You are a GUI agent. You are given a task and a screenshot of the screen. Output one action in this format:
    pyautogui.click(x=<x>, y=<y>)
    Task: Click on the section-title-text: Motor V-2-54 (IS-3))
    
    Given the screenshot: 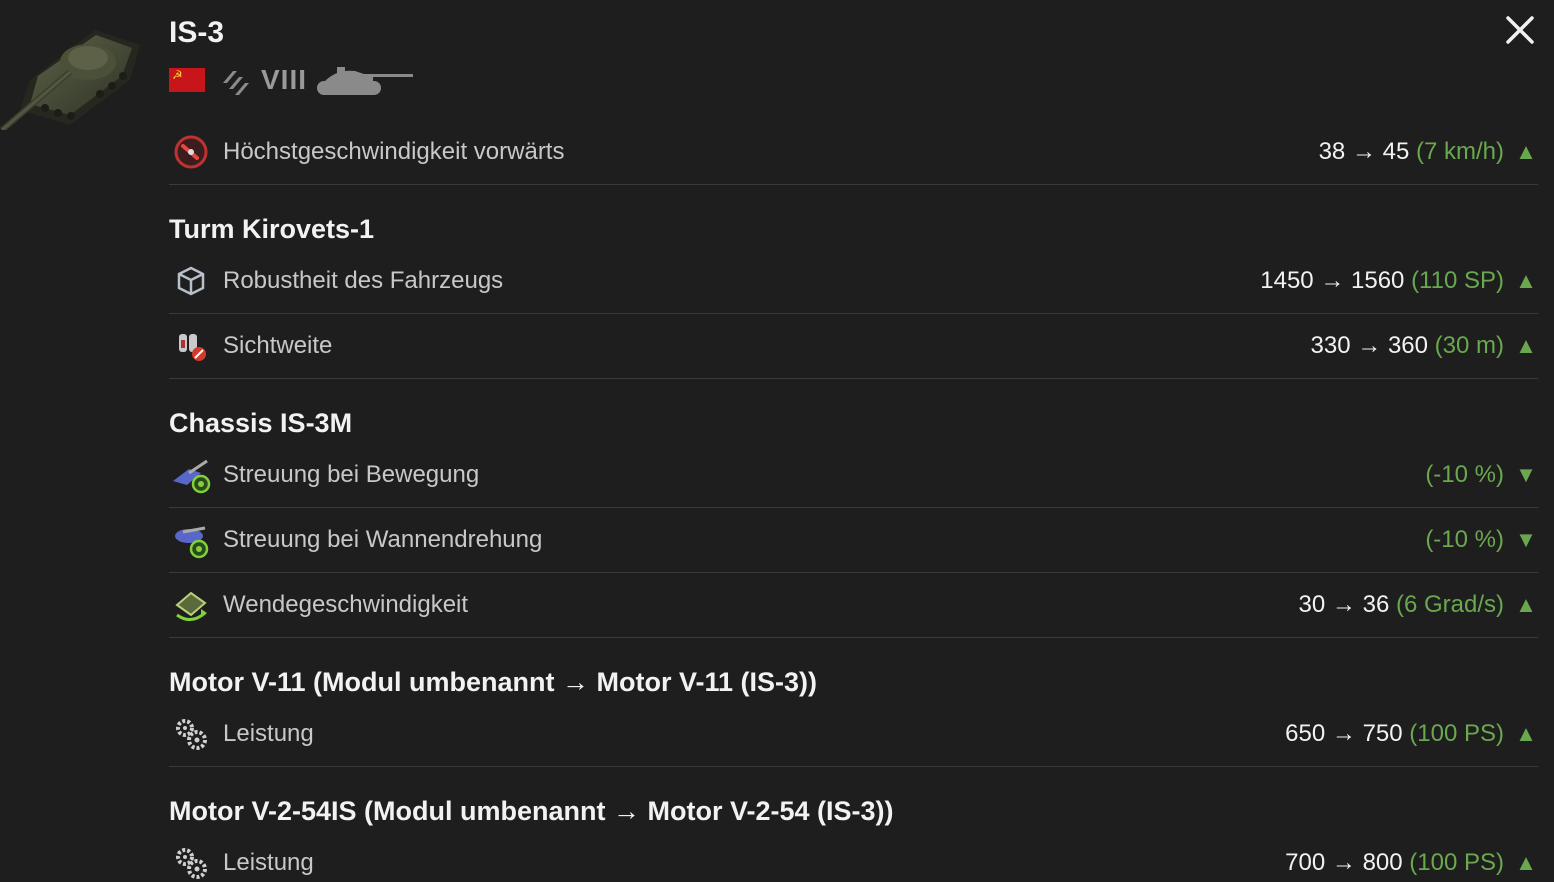 What is the action you would take?
    pyautogui.click(x=767, y=811)
    